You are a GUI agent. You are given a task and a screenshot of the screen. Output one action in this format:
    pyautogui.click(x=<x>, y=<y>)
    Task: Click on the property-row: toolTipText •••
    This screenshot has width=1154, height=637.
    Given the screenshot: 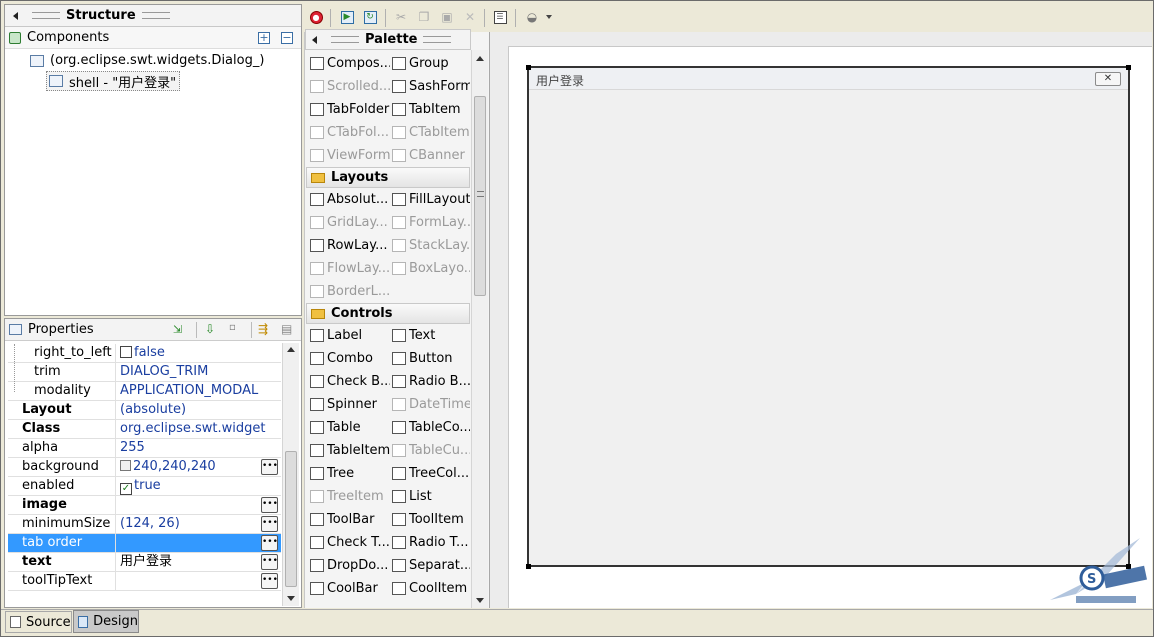 What is the action you would take?
    pyautogui.click(x=144, y=581)
    